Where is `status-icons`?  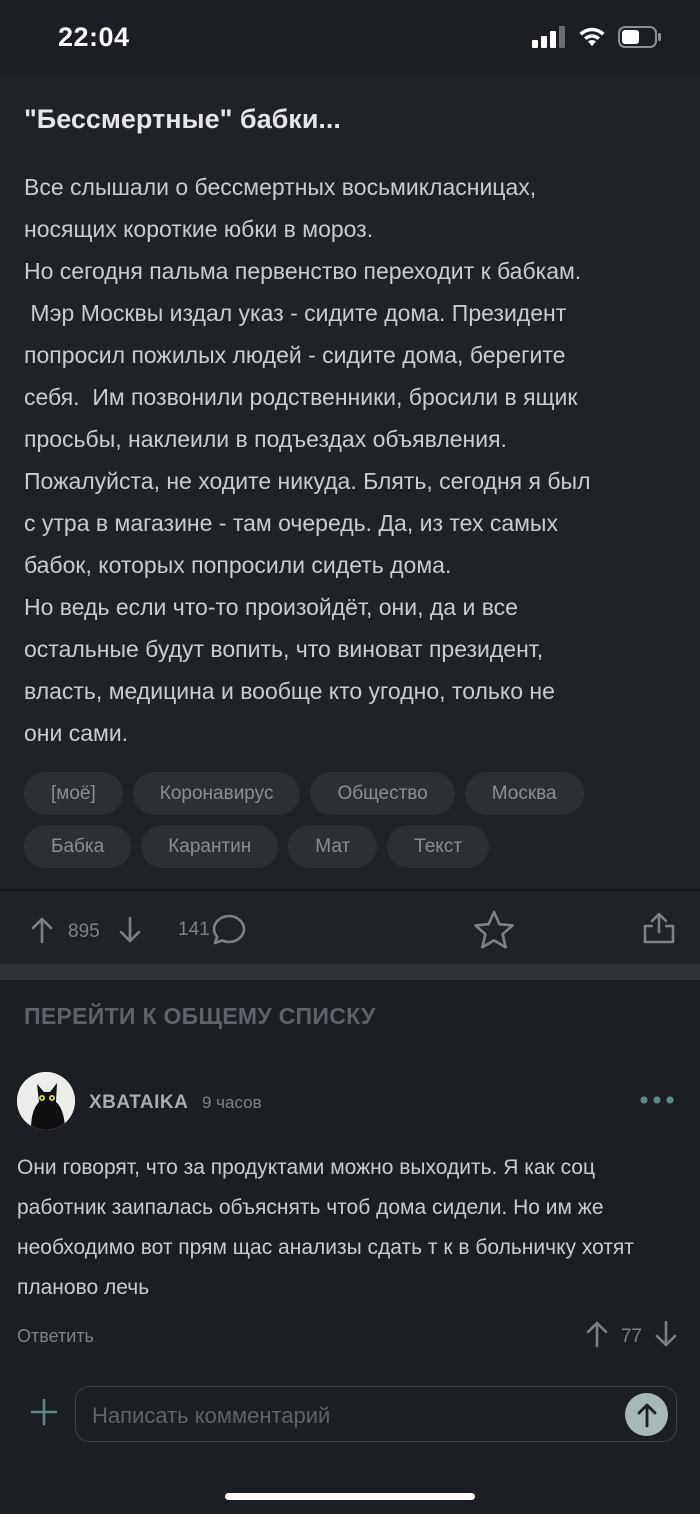 status-icons is located at coordinates (597, 37).